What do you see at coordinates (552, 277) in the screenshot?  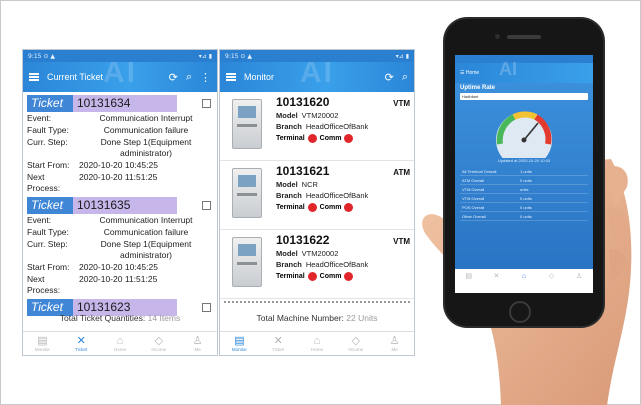 I see `income-icon: ◇` at bounding box center [552, 277].